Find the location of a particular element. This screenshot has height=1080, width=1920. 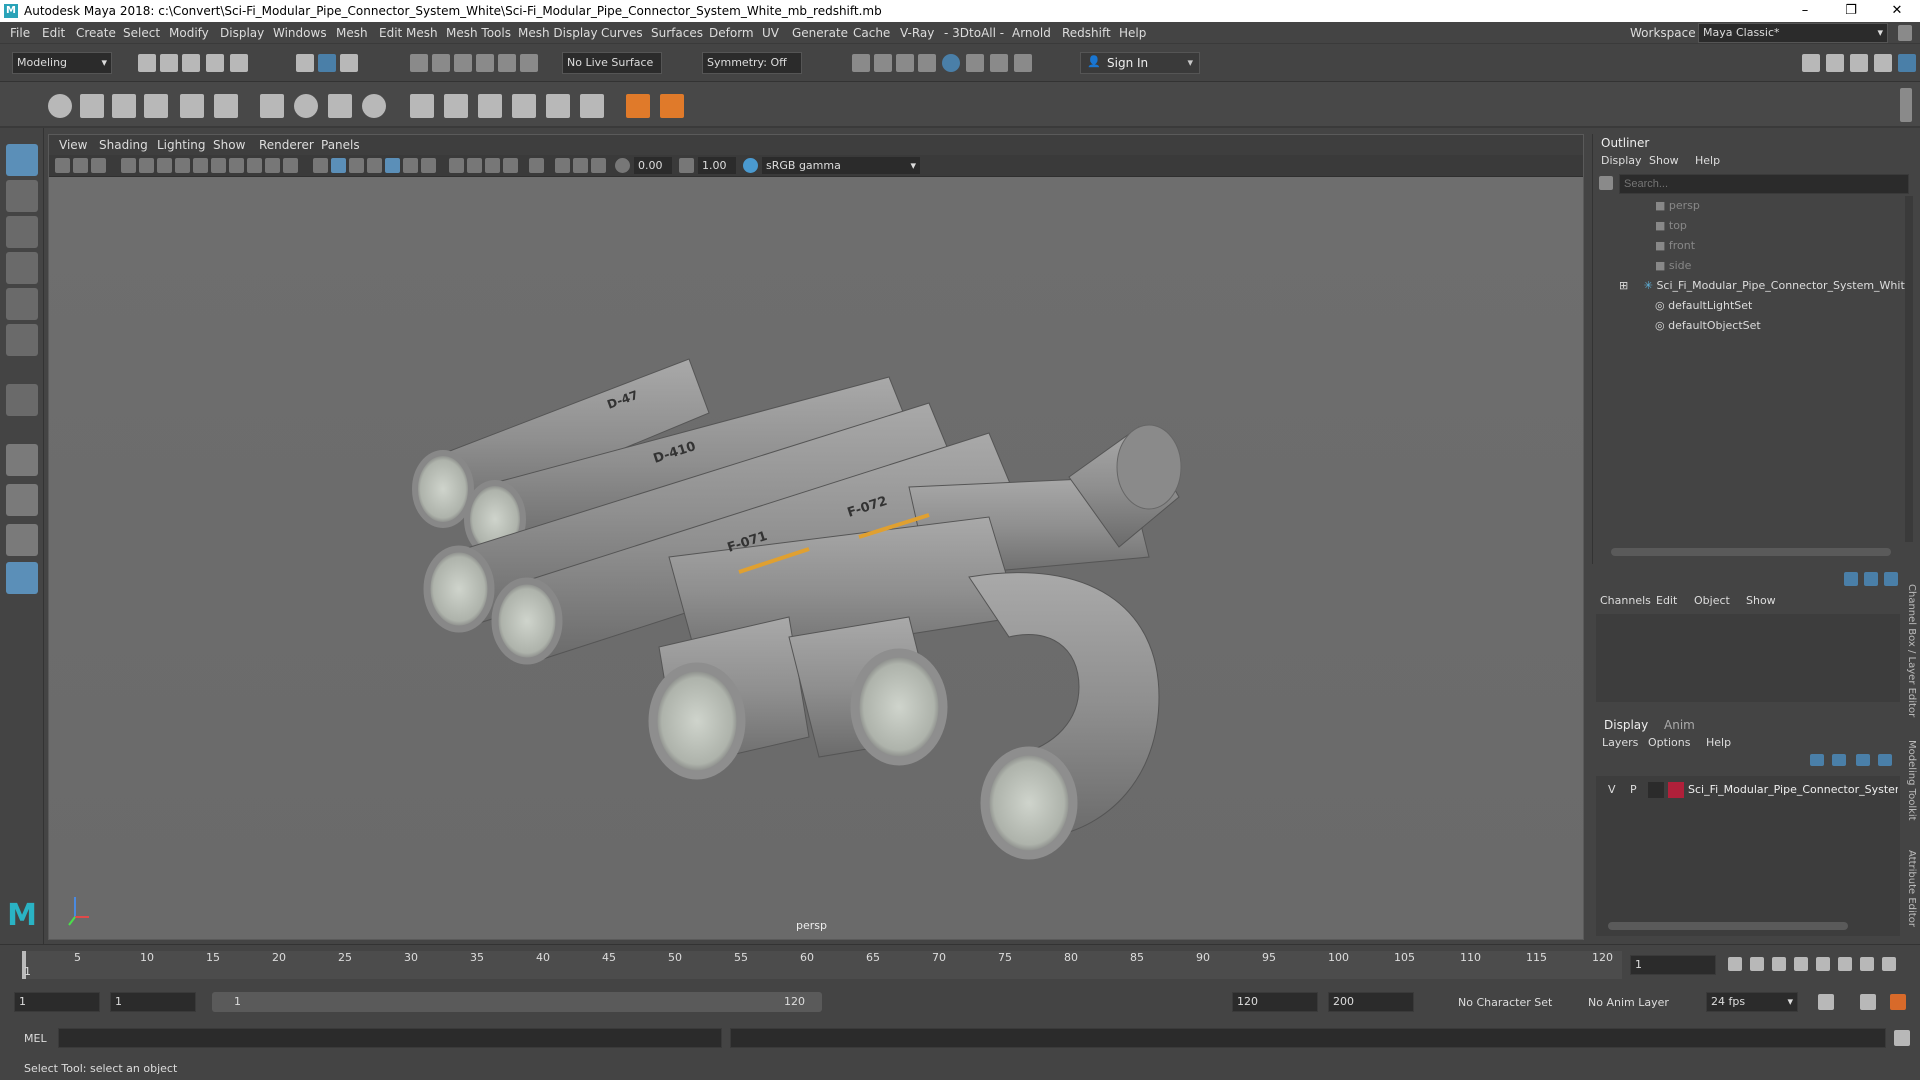

channel-menu-channels: Channels is located at coordinates (1625, 600).